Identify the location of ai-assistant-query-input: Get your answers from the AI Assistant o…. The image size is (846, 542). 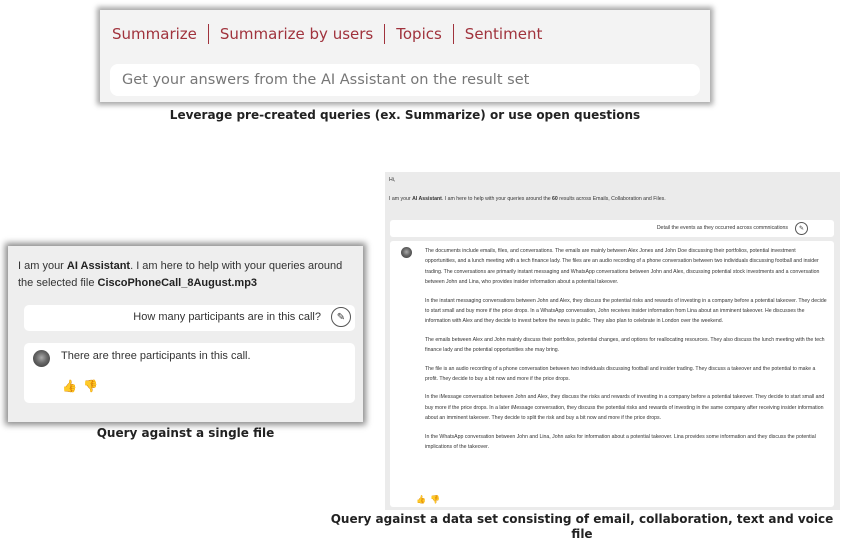
(405, 80).